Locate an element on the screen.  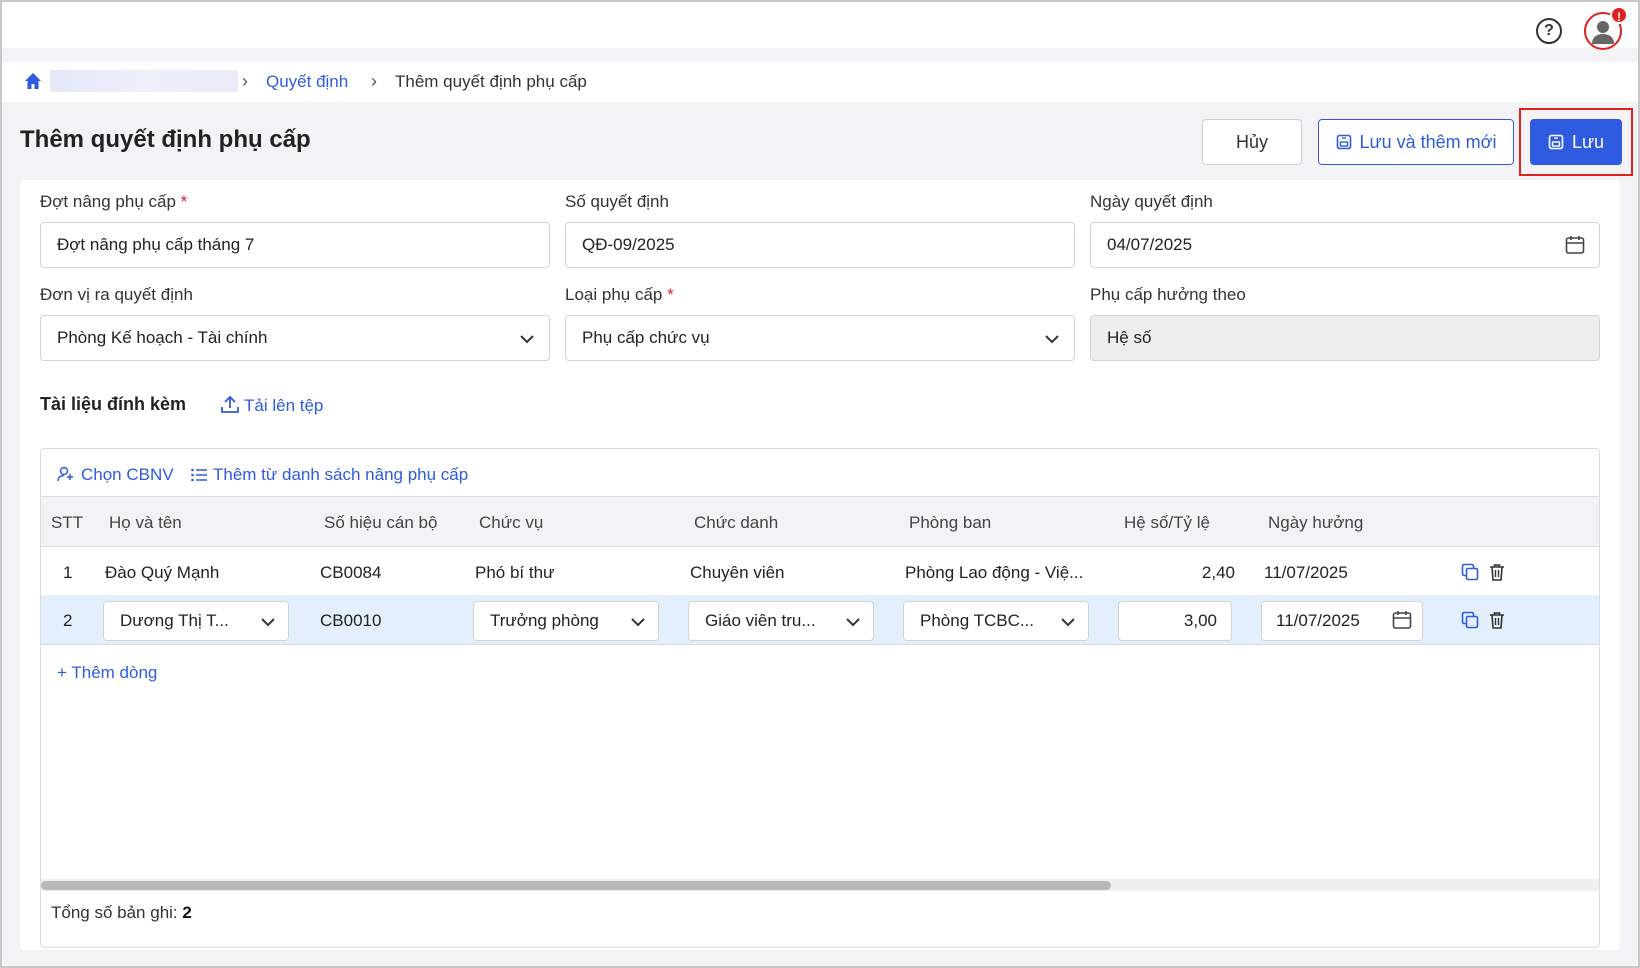
don-vi-label: Đơn vị ra quyết định is located at coordinates (116, 294).